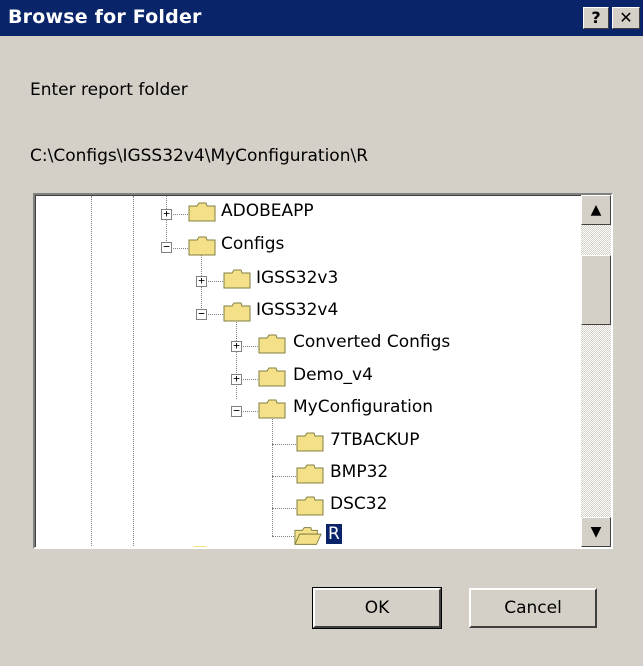  Describe the element at coordinates (308, 536) in the screenshot. I see `open-folder-icon` at that location.